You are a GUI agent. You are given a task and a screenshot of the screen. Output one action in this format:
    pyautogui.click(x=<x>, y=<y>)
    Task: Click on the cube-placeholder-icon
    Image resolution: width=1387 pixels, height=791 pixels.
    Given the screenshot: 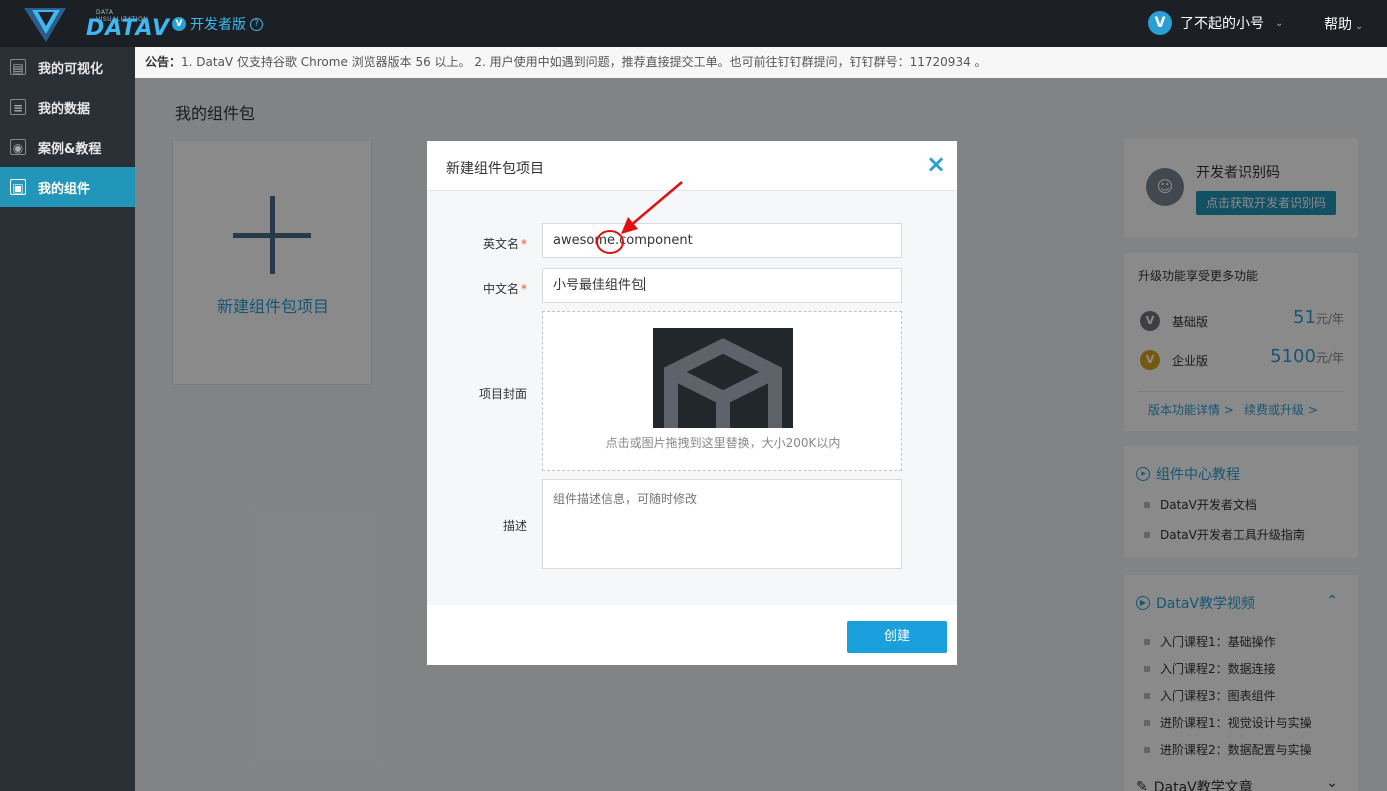 What is the action you would take?
    pyautogui.click(x=723, y=383)
    